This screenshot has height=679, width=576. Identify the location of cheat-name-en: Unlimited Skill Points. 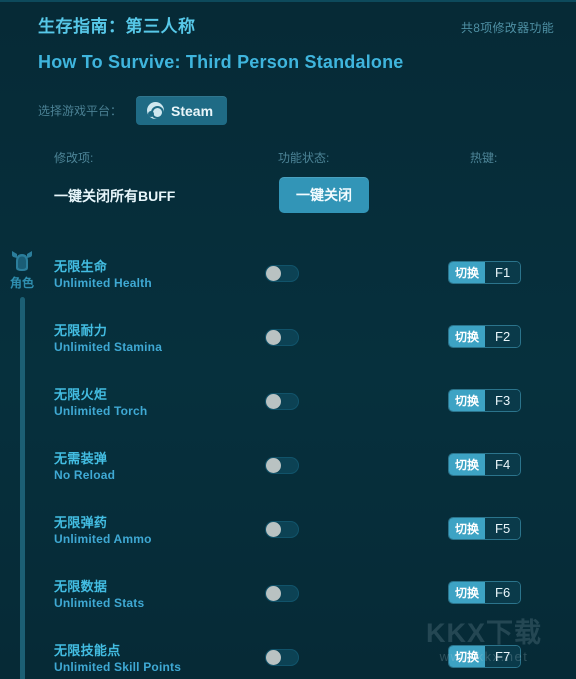
(118, 667).